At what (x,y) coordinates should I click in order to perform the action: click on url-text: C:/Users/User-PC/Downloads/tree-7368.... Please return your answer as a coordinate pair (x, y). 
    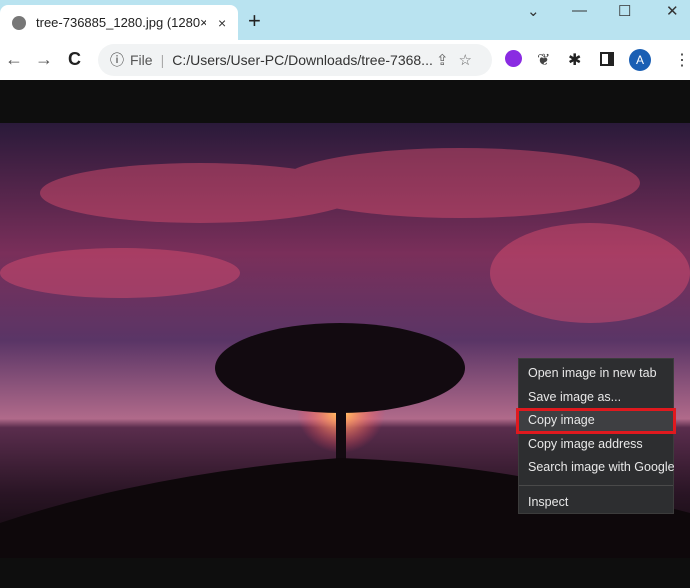
    Looking at the image, I should click on (302, 60).